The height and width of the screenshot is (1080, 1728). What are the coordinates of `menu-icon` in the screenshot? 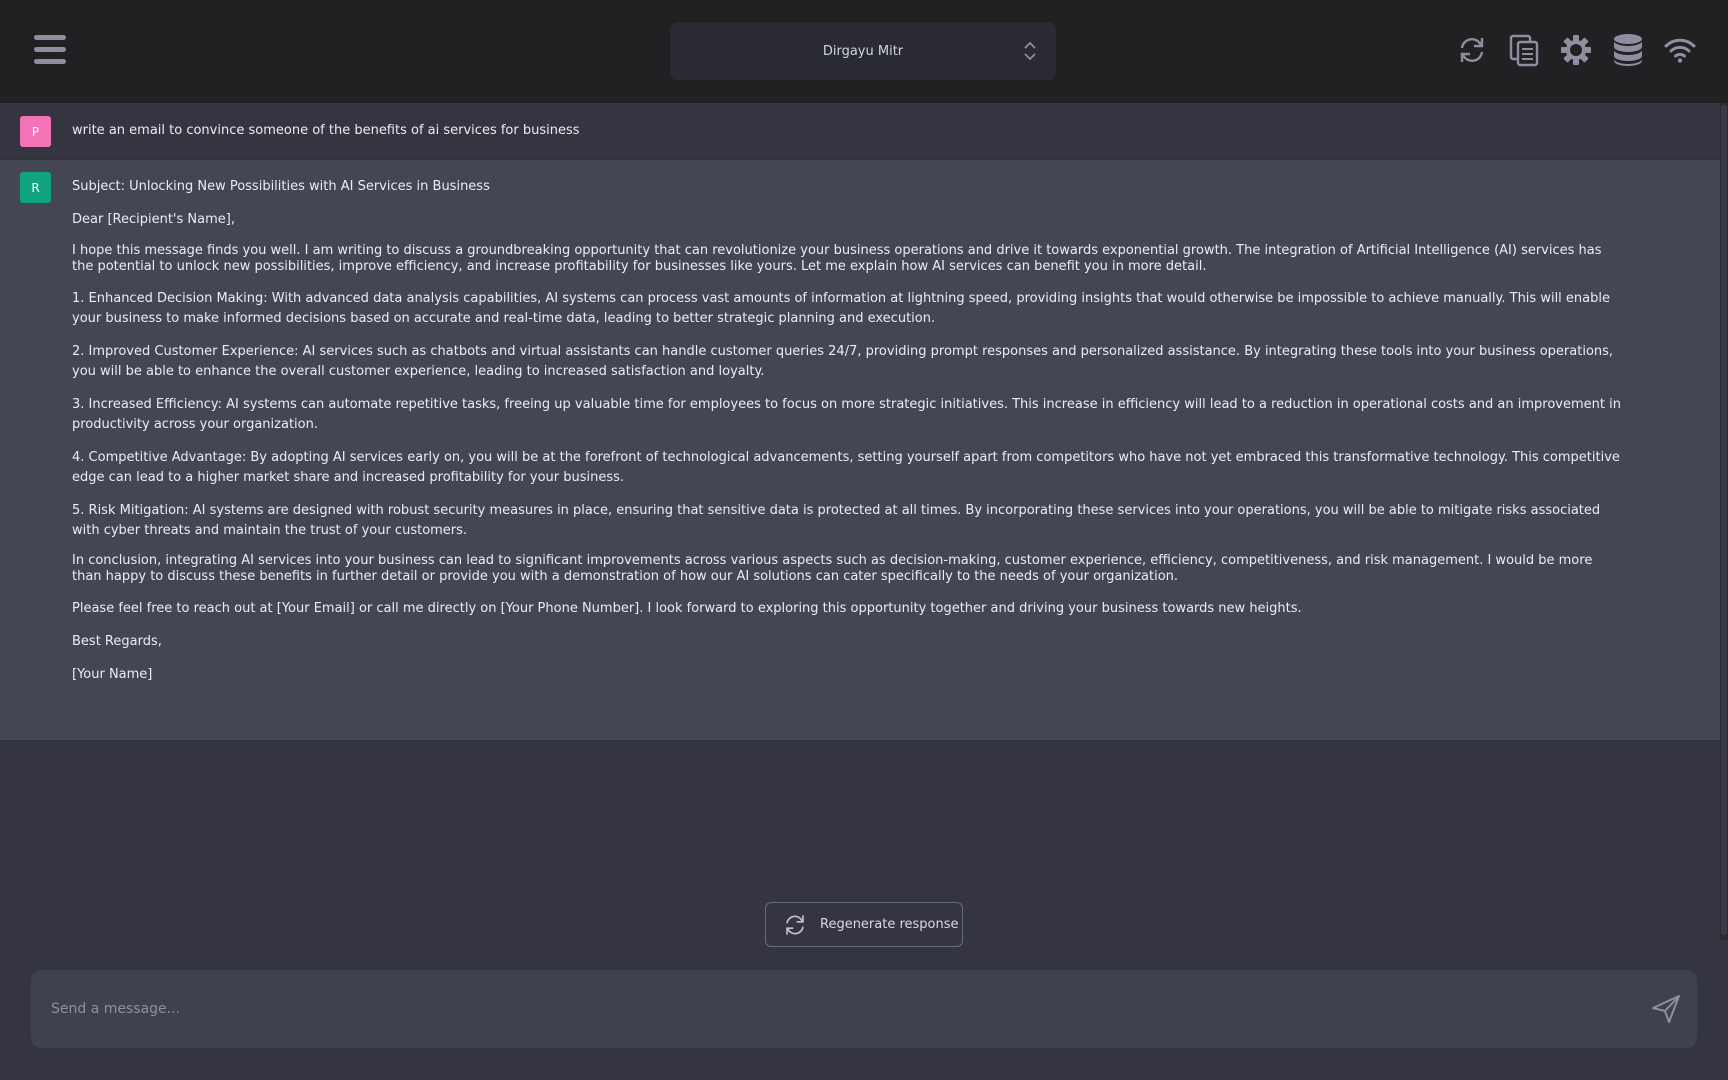 It's located at (50, 50).